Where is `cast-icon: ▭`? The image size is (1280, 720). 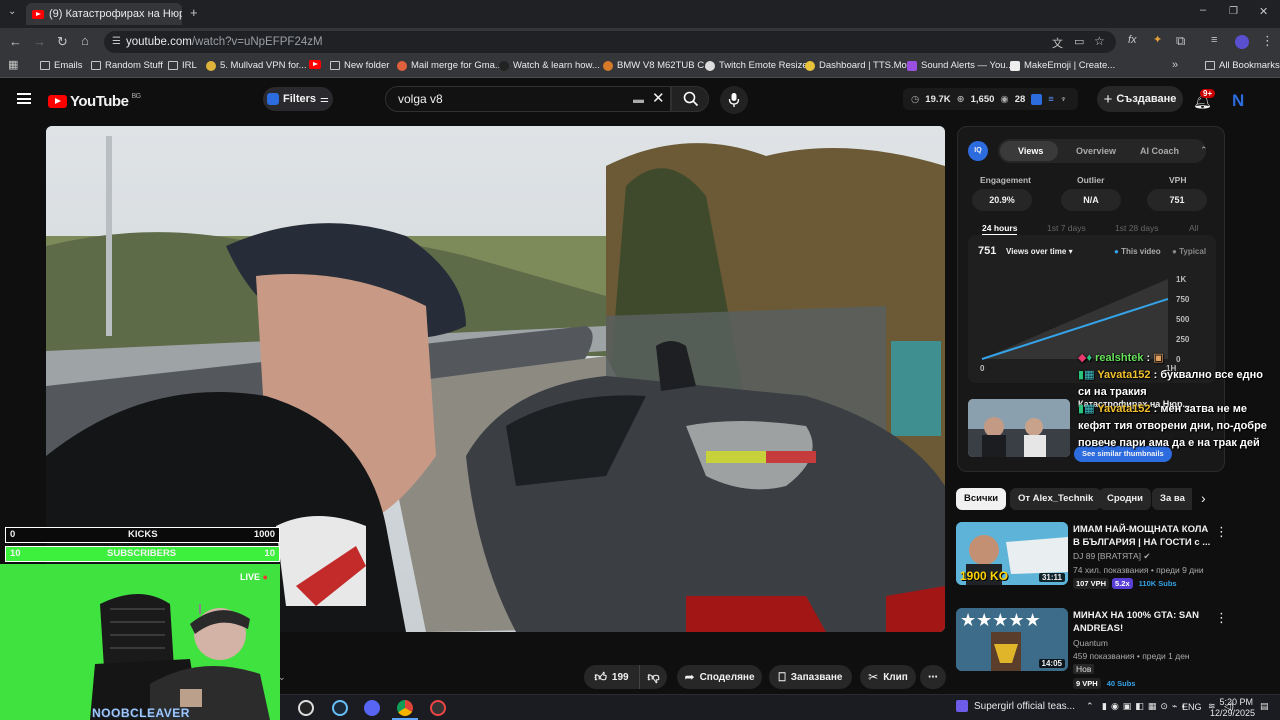
cast-icon: ▭ is located at coordinates (1079, 41).